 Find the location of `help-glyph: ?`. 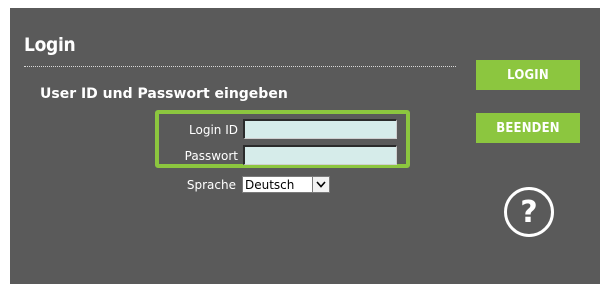

help-glyph: ? is located at coordinates (529, 212).